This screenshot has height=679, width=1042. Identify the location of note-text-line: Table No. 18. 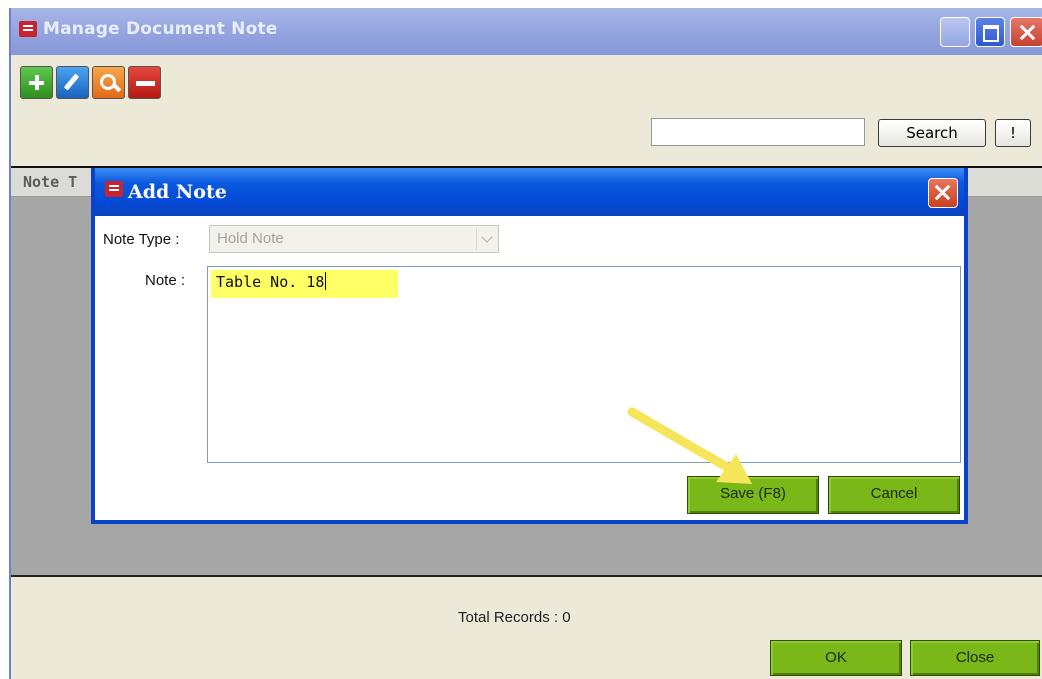
(271, 281).